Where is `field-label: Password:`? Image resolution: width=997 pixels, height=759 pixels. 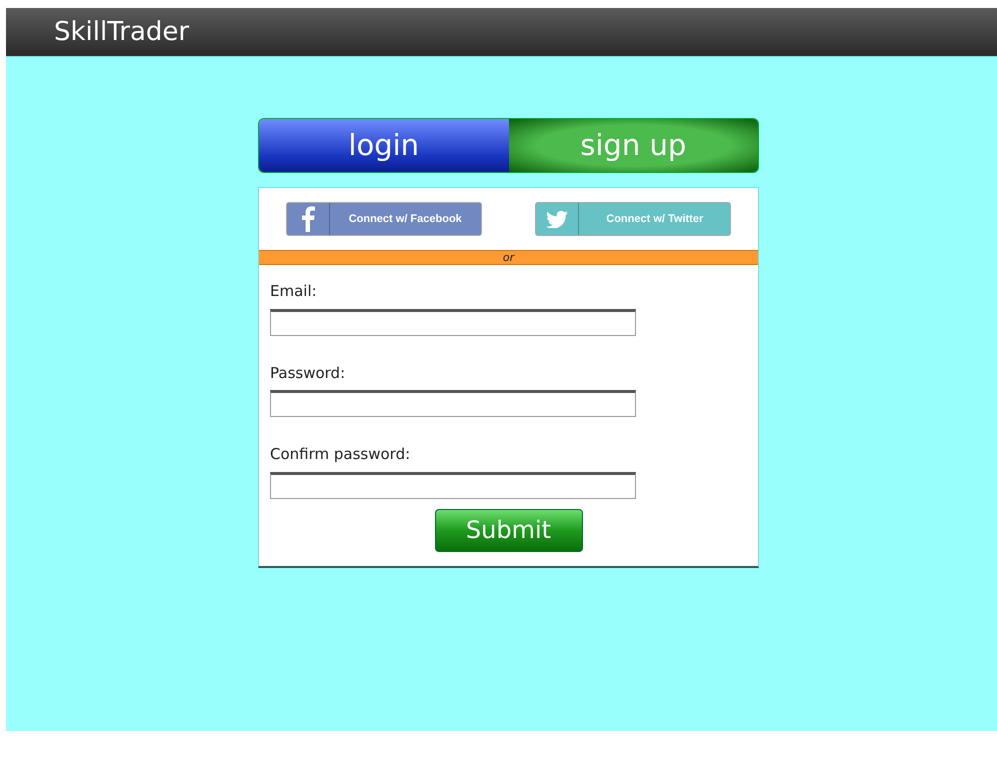
field-label: Password: is located at coordinates (308, 373).